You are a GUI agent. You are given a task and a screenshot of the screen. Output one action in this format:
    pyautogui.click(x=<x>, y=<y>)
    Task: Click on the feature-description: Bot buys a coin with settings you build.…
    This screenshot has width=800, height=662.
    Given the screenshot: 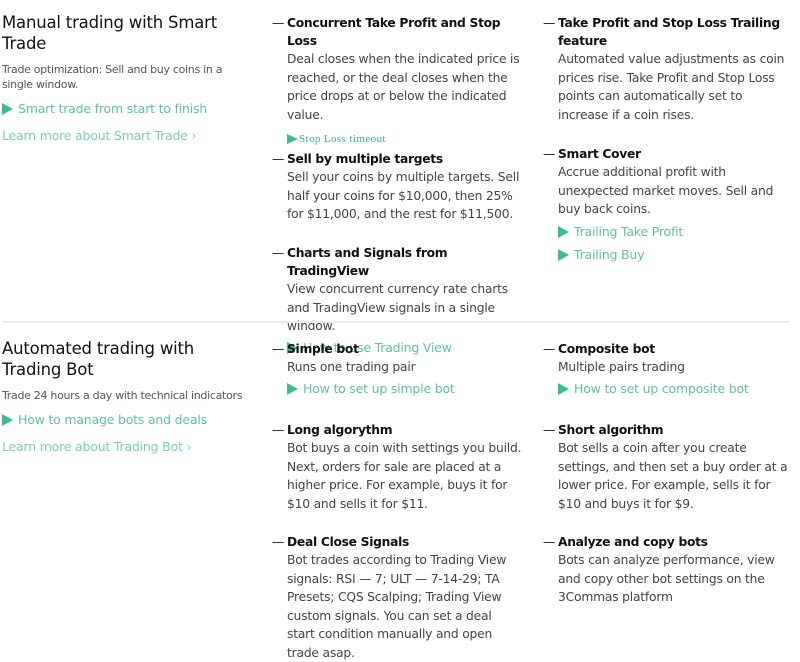 What is the action you would take?
    pyautogui.click(x=404, y=476)
    